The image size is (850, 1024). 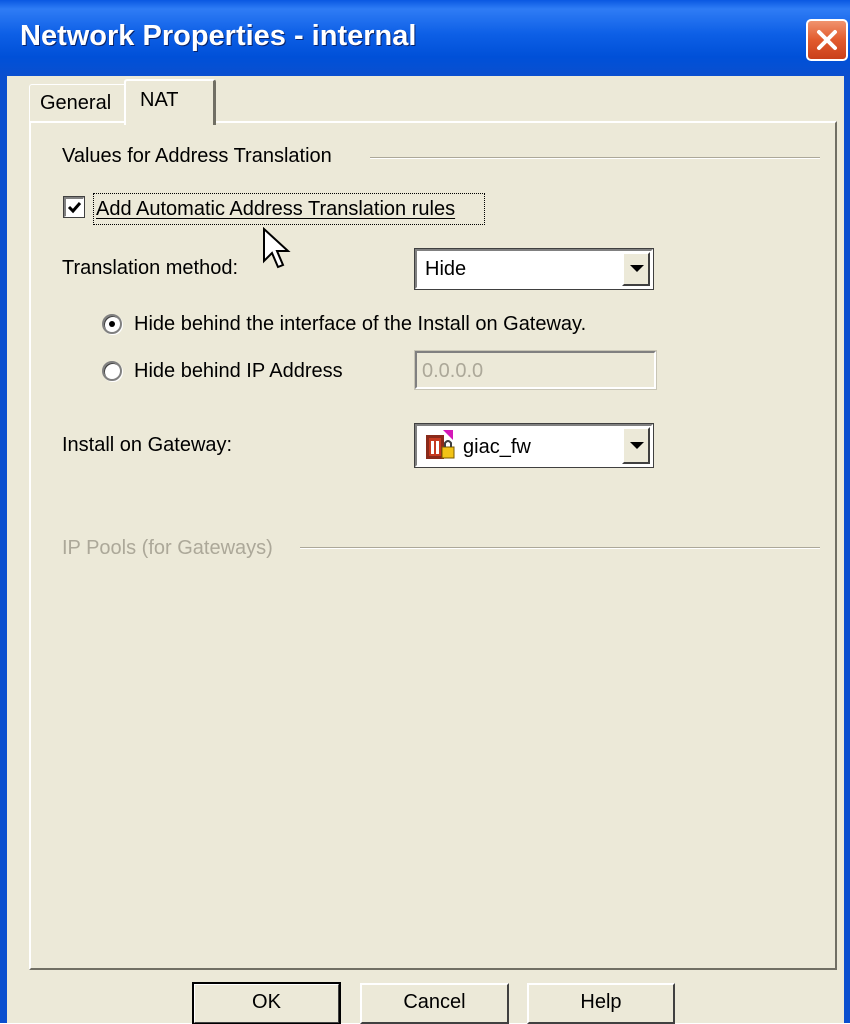 I want to click on hide-behind-interface-radio, so click(x=112, y=324).